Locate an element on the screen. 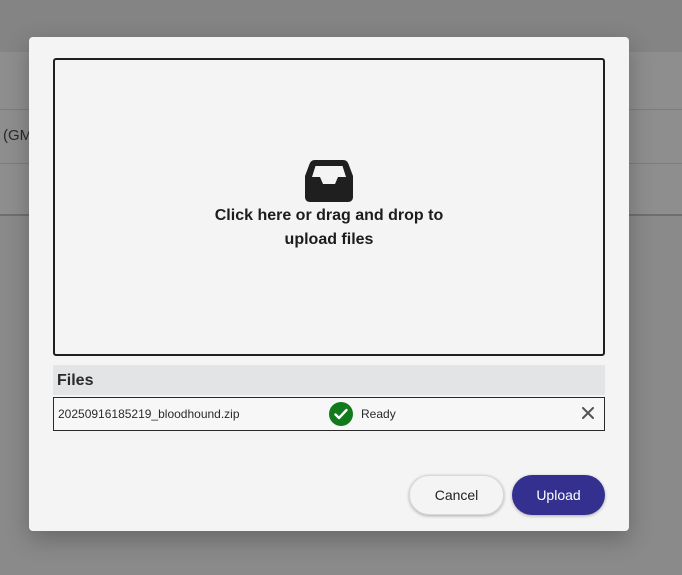  background-partial-text: (GM is located at coordinates (18, 135).